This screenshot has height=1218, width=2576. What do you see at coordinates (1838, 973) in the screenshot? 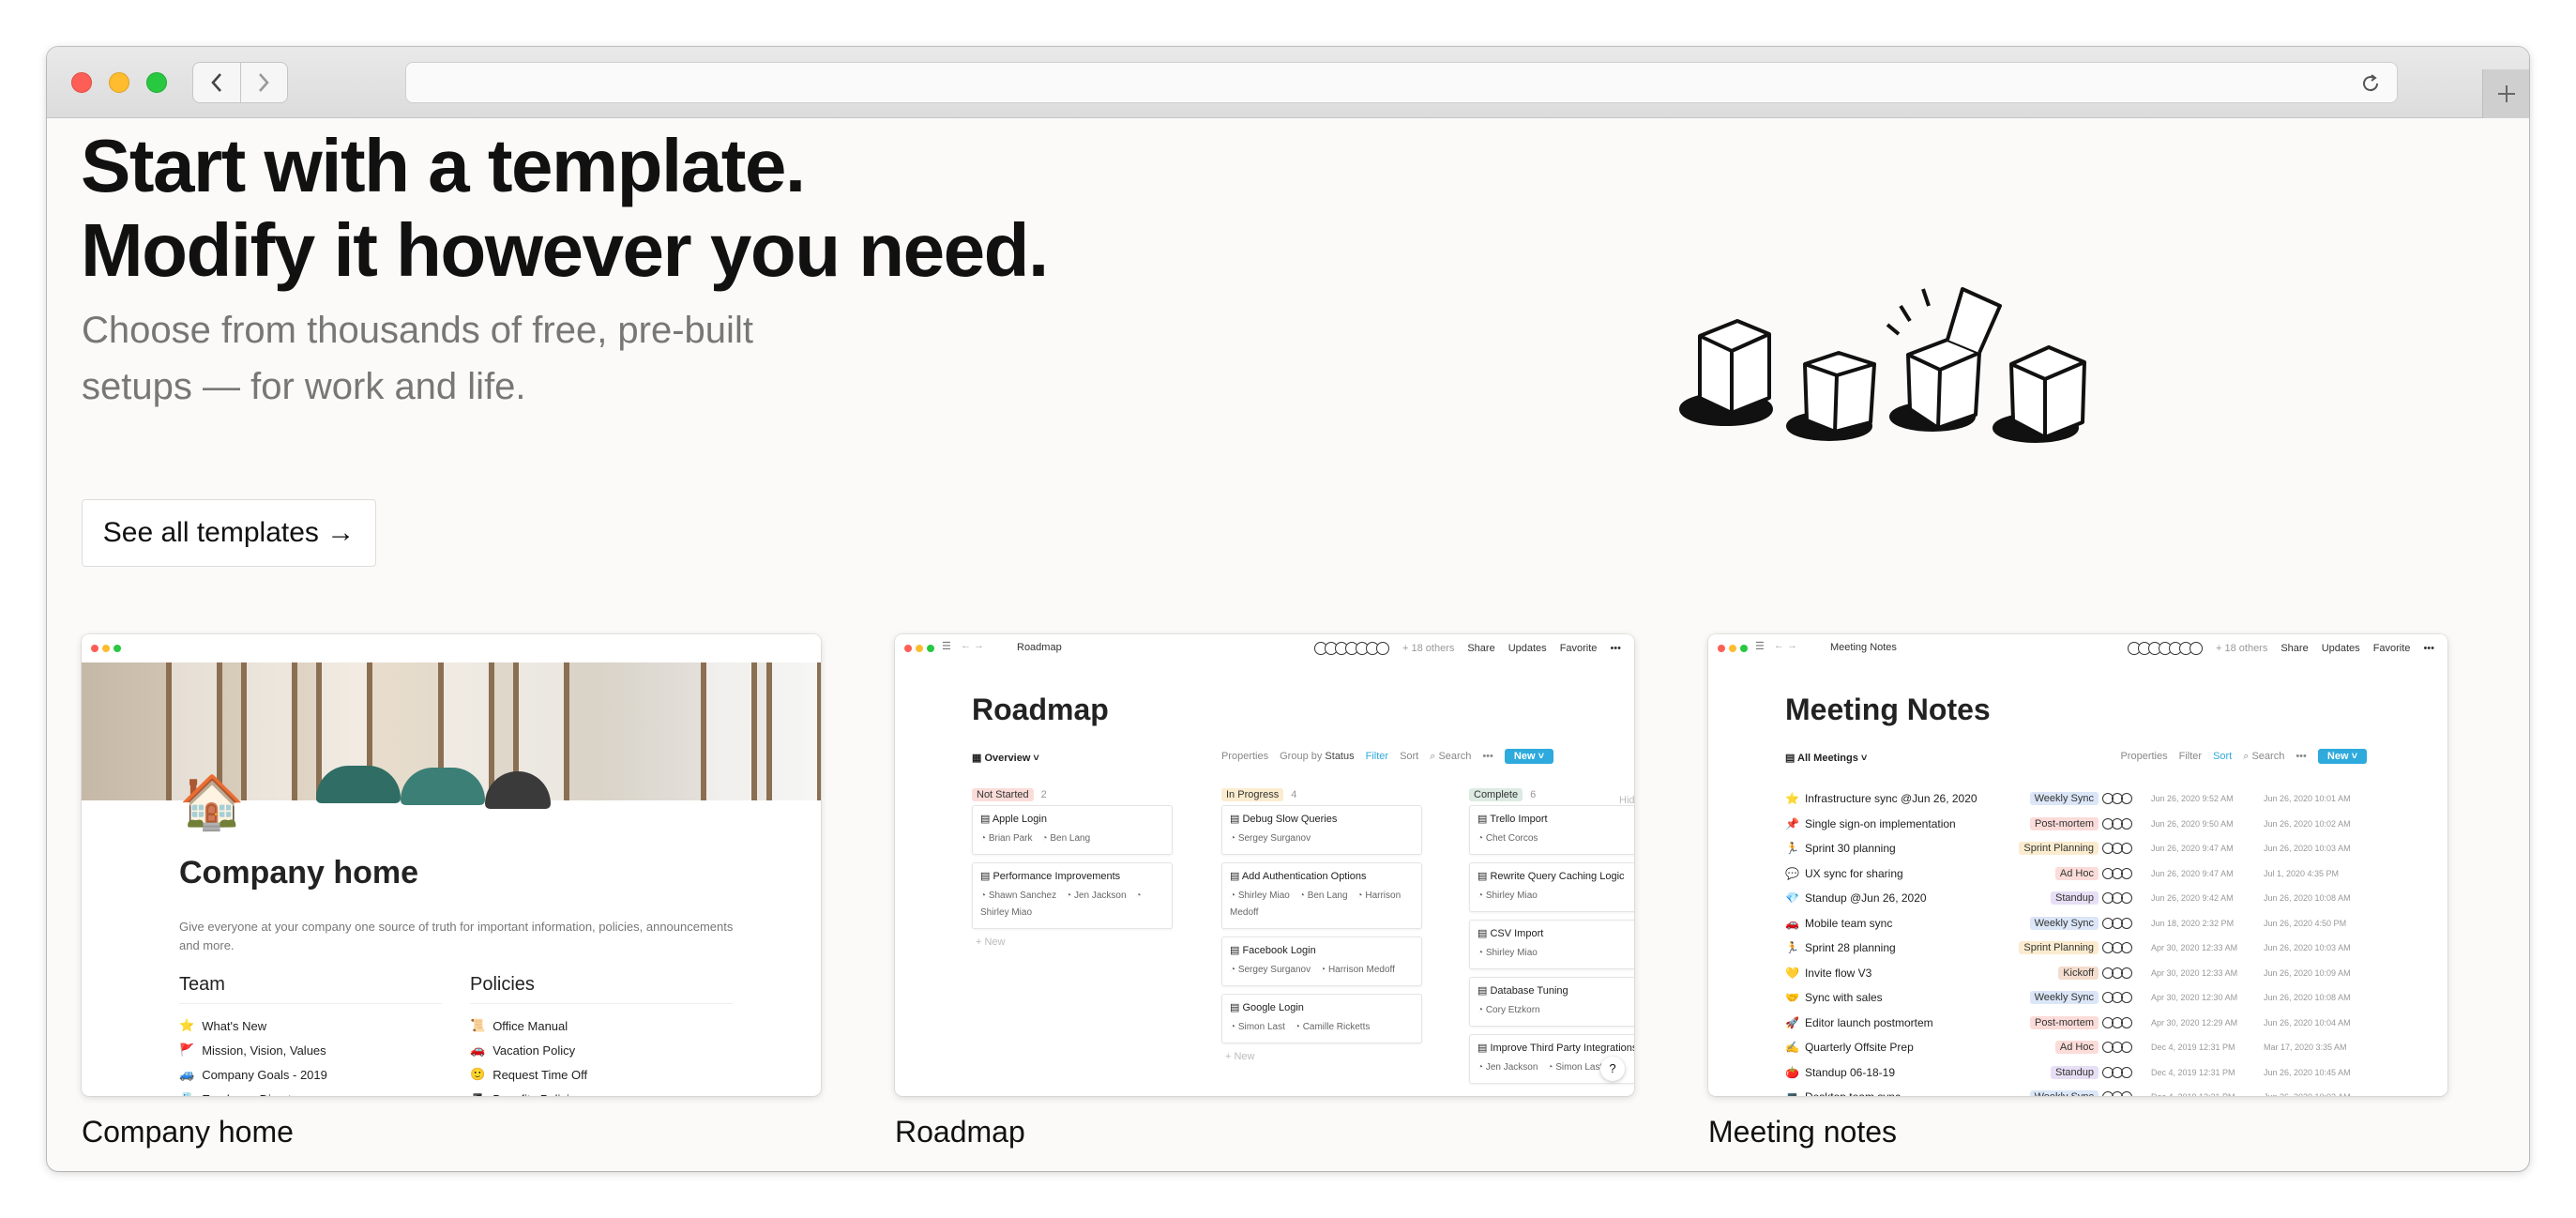
I see `meeting-title: Invite flow V3` at bounding box center [1838, 973].